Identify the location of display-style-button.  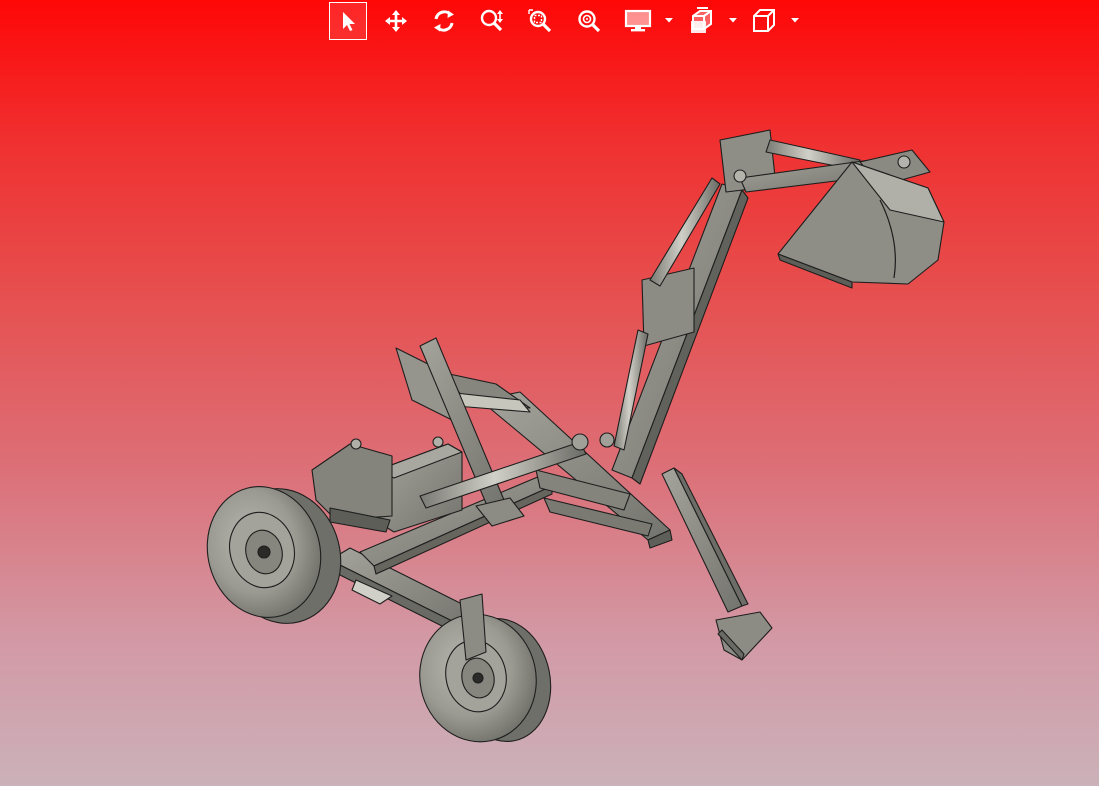
(638, 21).